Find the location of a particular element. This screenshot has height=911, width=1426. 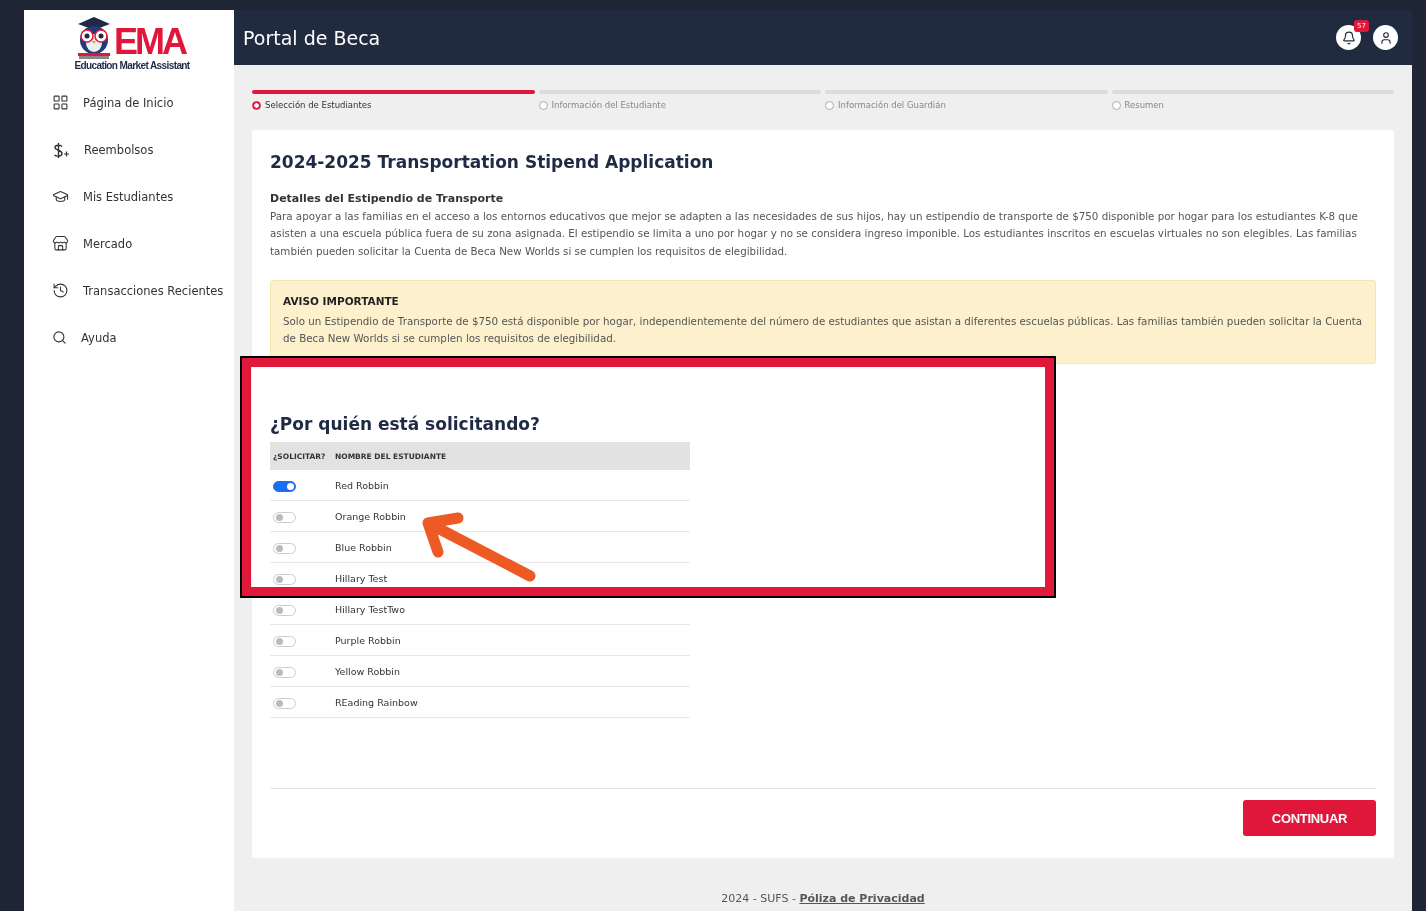

sidebar-item: Mis Estudiantes is located at coordinates (129, 196).